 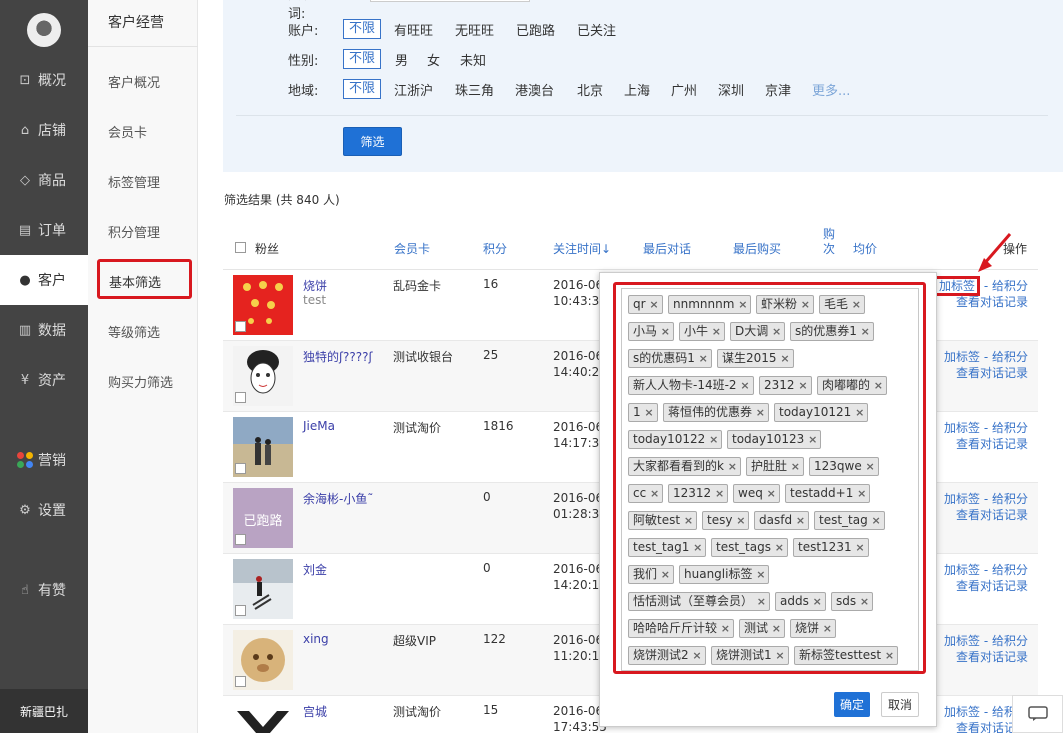 What do you see at coordinates (362, 59) in the screenshot?
I see `gender-option-any: 不限` at bounding box center [362, 59].